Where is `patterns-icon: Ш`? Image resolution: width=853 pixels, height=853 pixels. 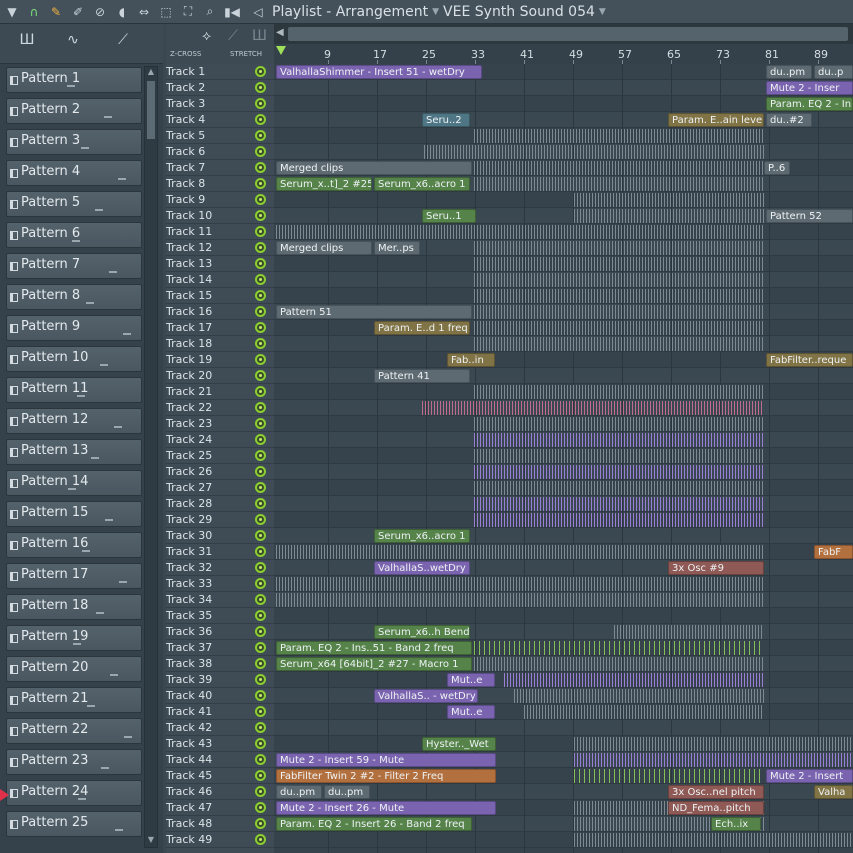 patterns-icon: Ш is located at coordinates (27, 43).